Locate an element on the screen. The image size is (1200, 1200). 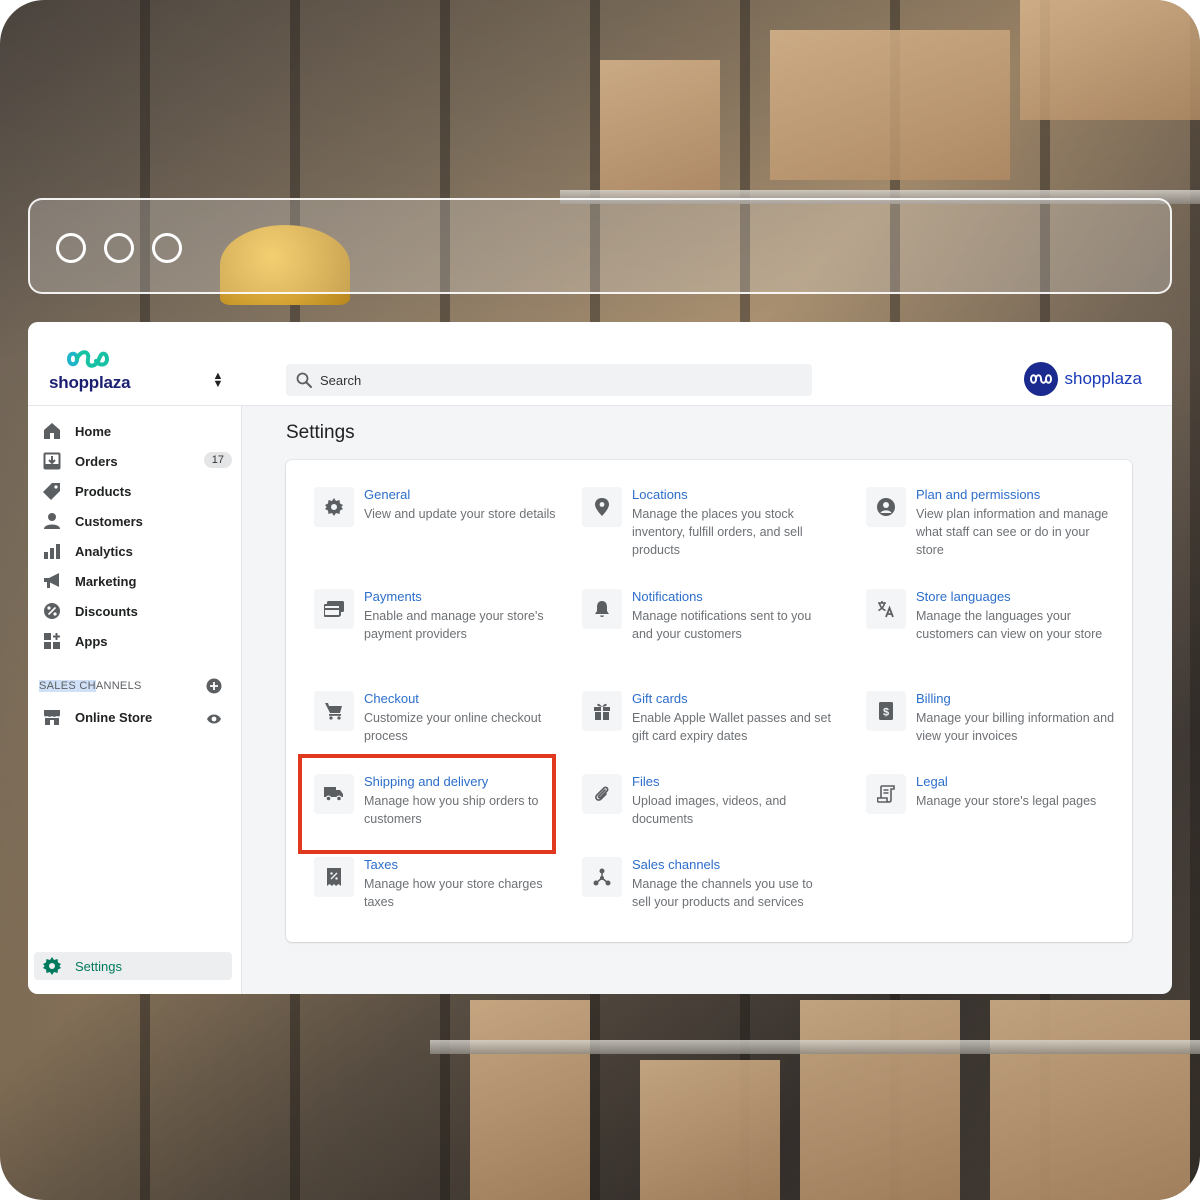
search-placeholder: Search is located at coordinates (341, 380).